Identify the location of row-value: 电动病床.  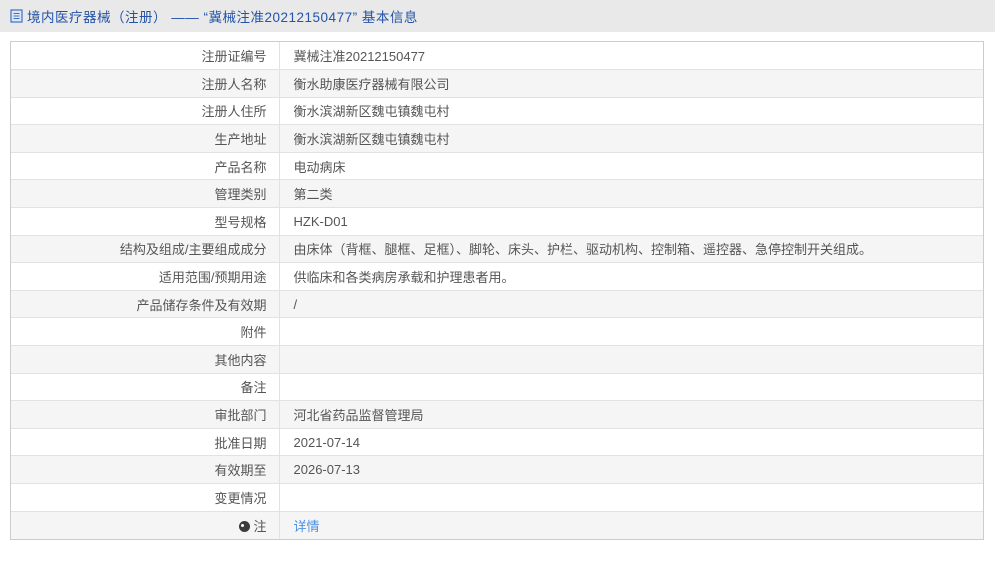
(630, 166).